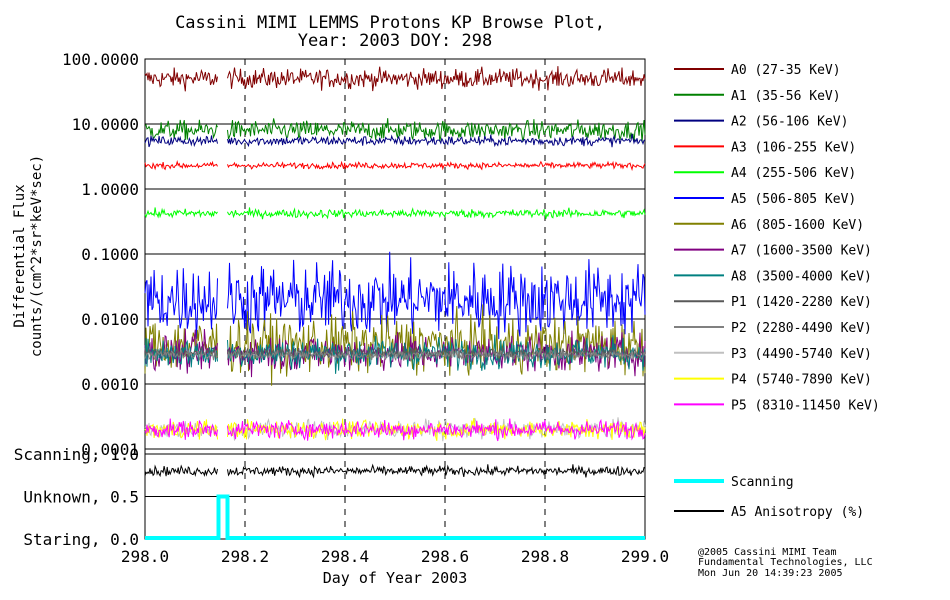  What do you see at coordinates (785, 562) in the screenshot?
I see `footer-company: Fundamental Technologies, LLC` at bounding box center [785, 562].